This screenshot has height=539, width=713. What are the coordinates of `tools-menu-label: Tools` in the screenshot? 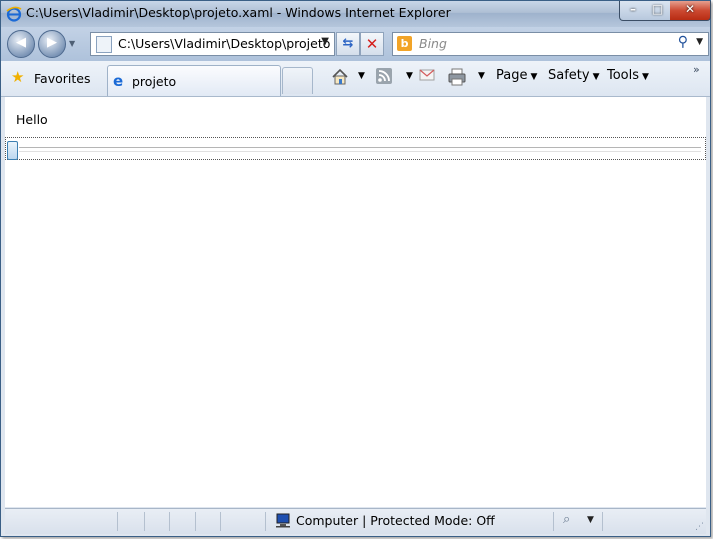 It's located at (623, 75).